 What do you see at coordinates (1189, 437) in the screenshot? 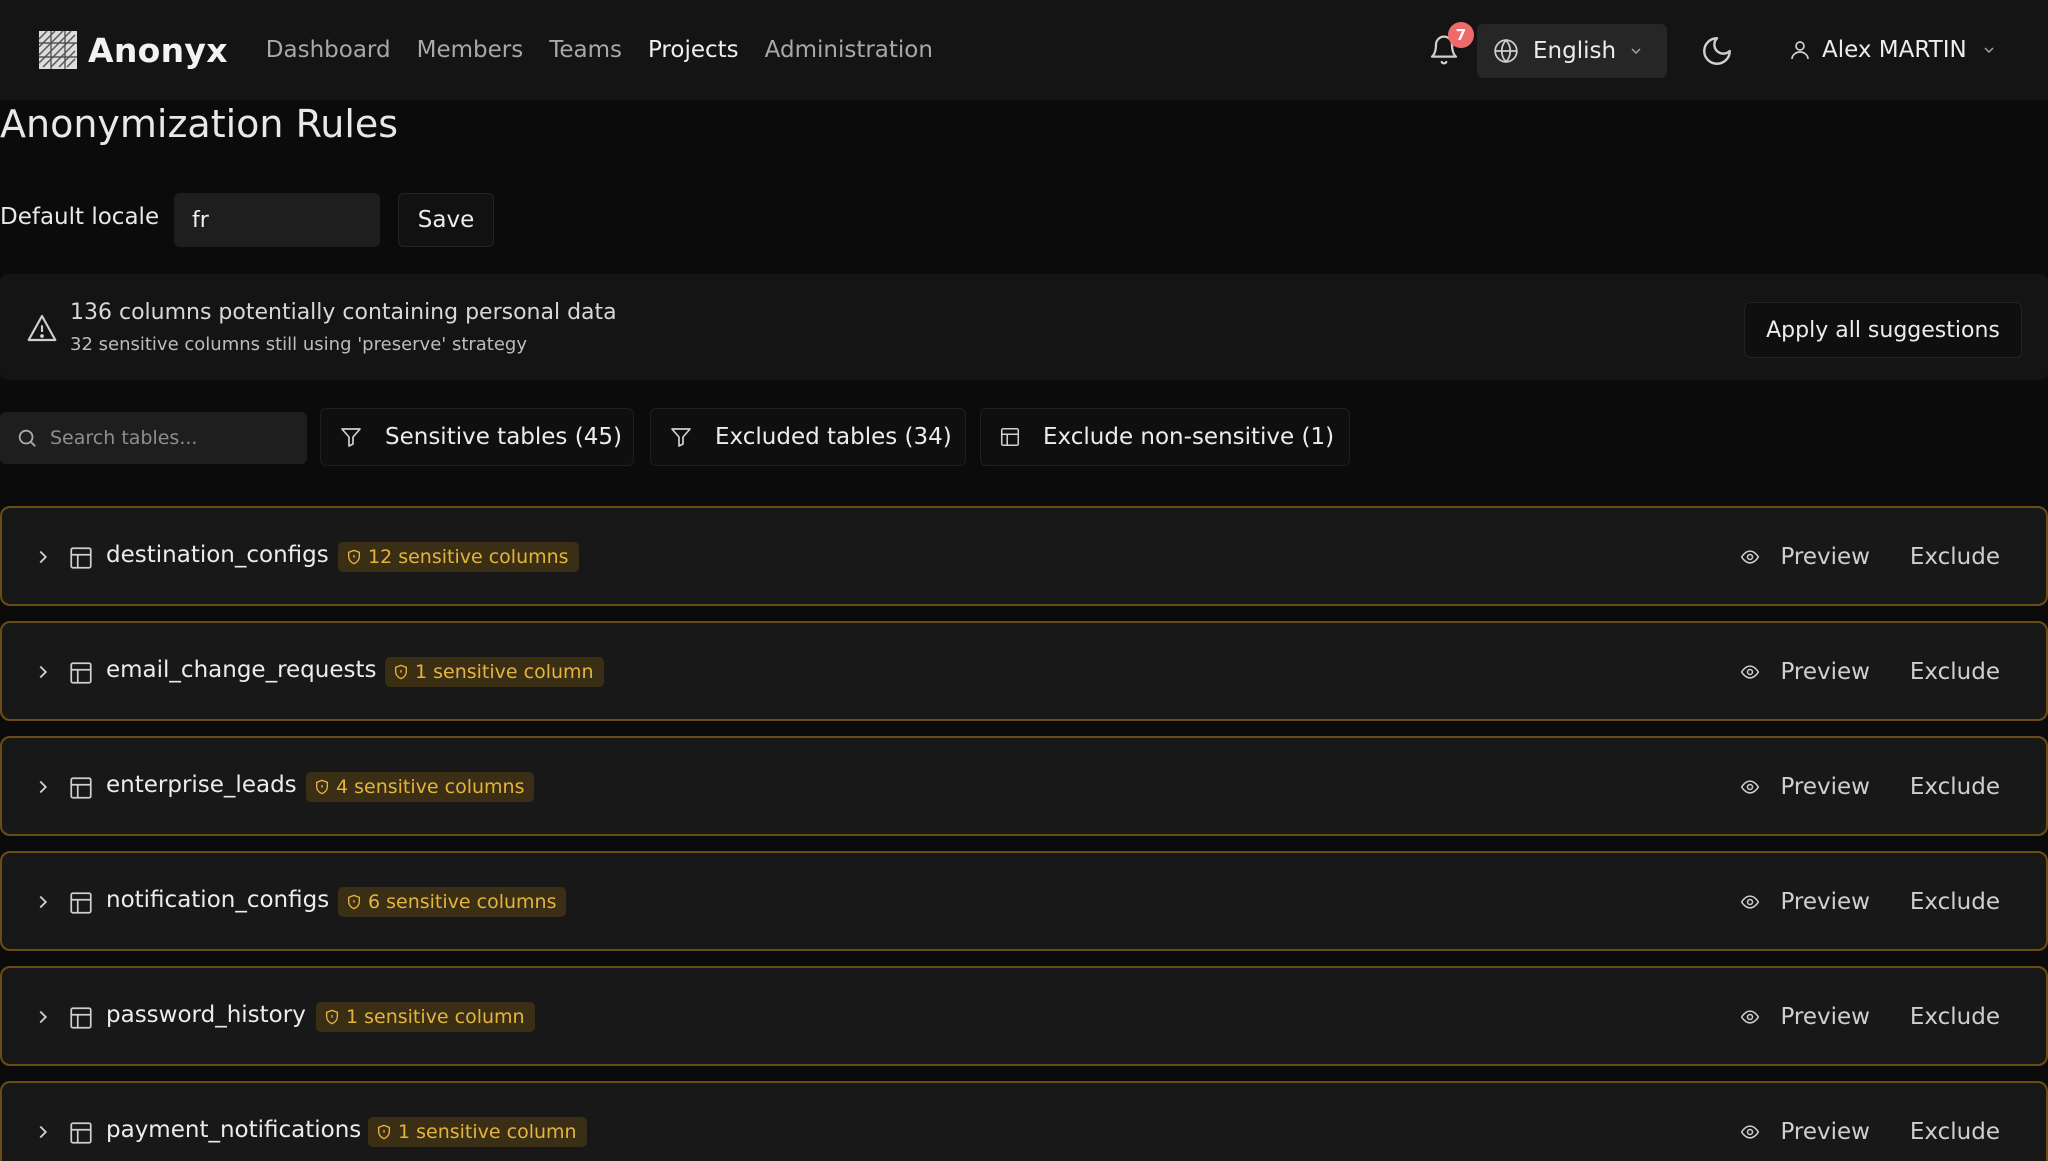
I see `exclude-non-sensitive-label: Exclude non-sensitive (1)` at bounding box center [1189, 437].